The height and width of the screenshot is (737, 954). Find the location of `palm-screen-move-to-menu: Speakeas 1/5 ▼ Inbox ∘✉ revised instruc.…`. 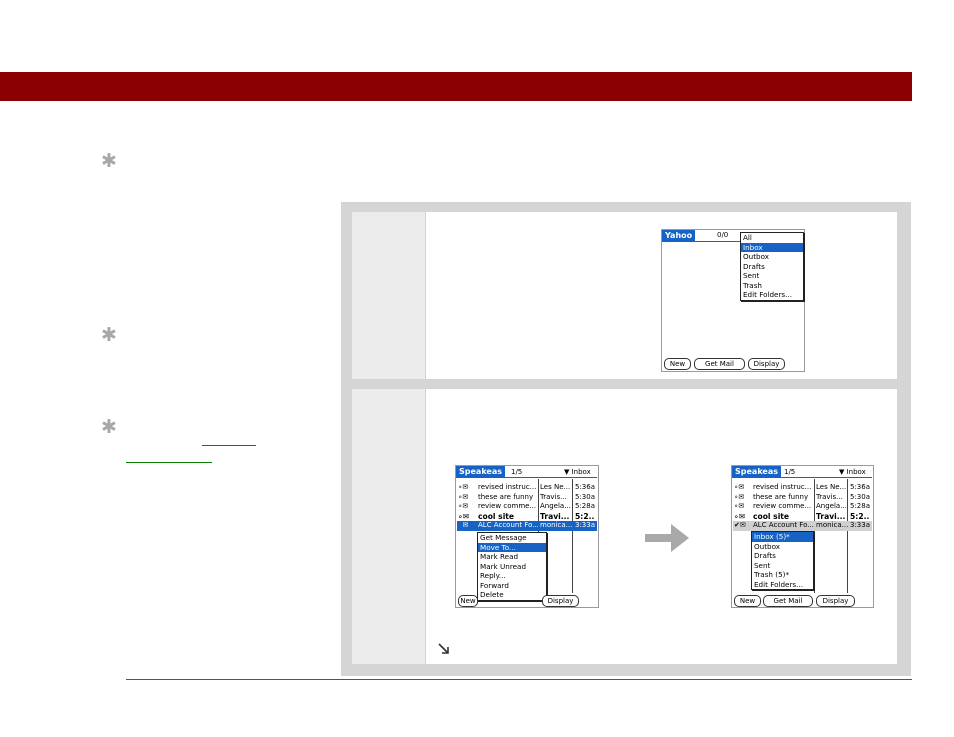

palm-screen-move-to-menu: Speakeas 1/5 ▼ Inbox ∘✉ revised instruc.… is located at coordinates (802, 536).